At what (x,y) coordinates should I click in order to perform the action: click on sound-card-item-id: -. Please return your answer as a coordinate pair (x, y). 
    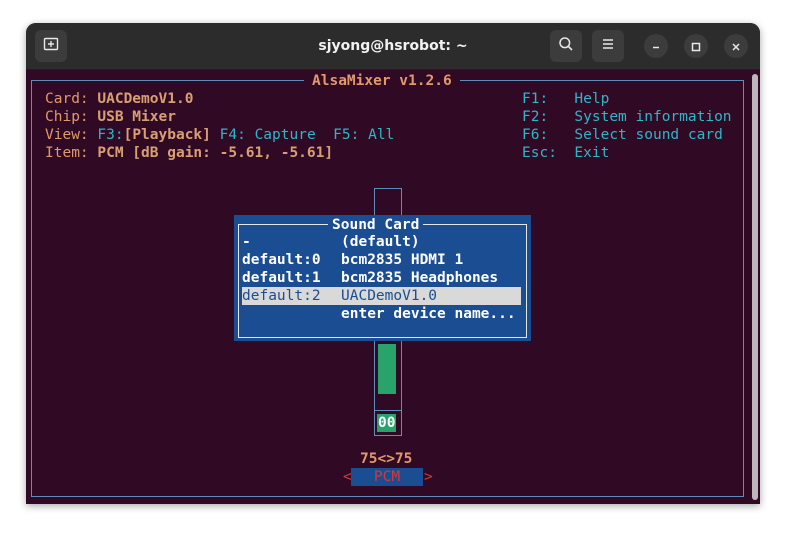
    Looking at the image, I should click on (246, 242).